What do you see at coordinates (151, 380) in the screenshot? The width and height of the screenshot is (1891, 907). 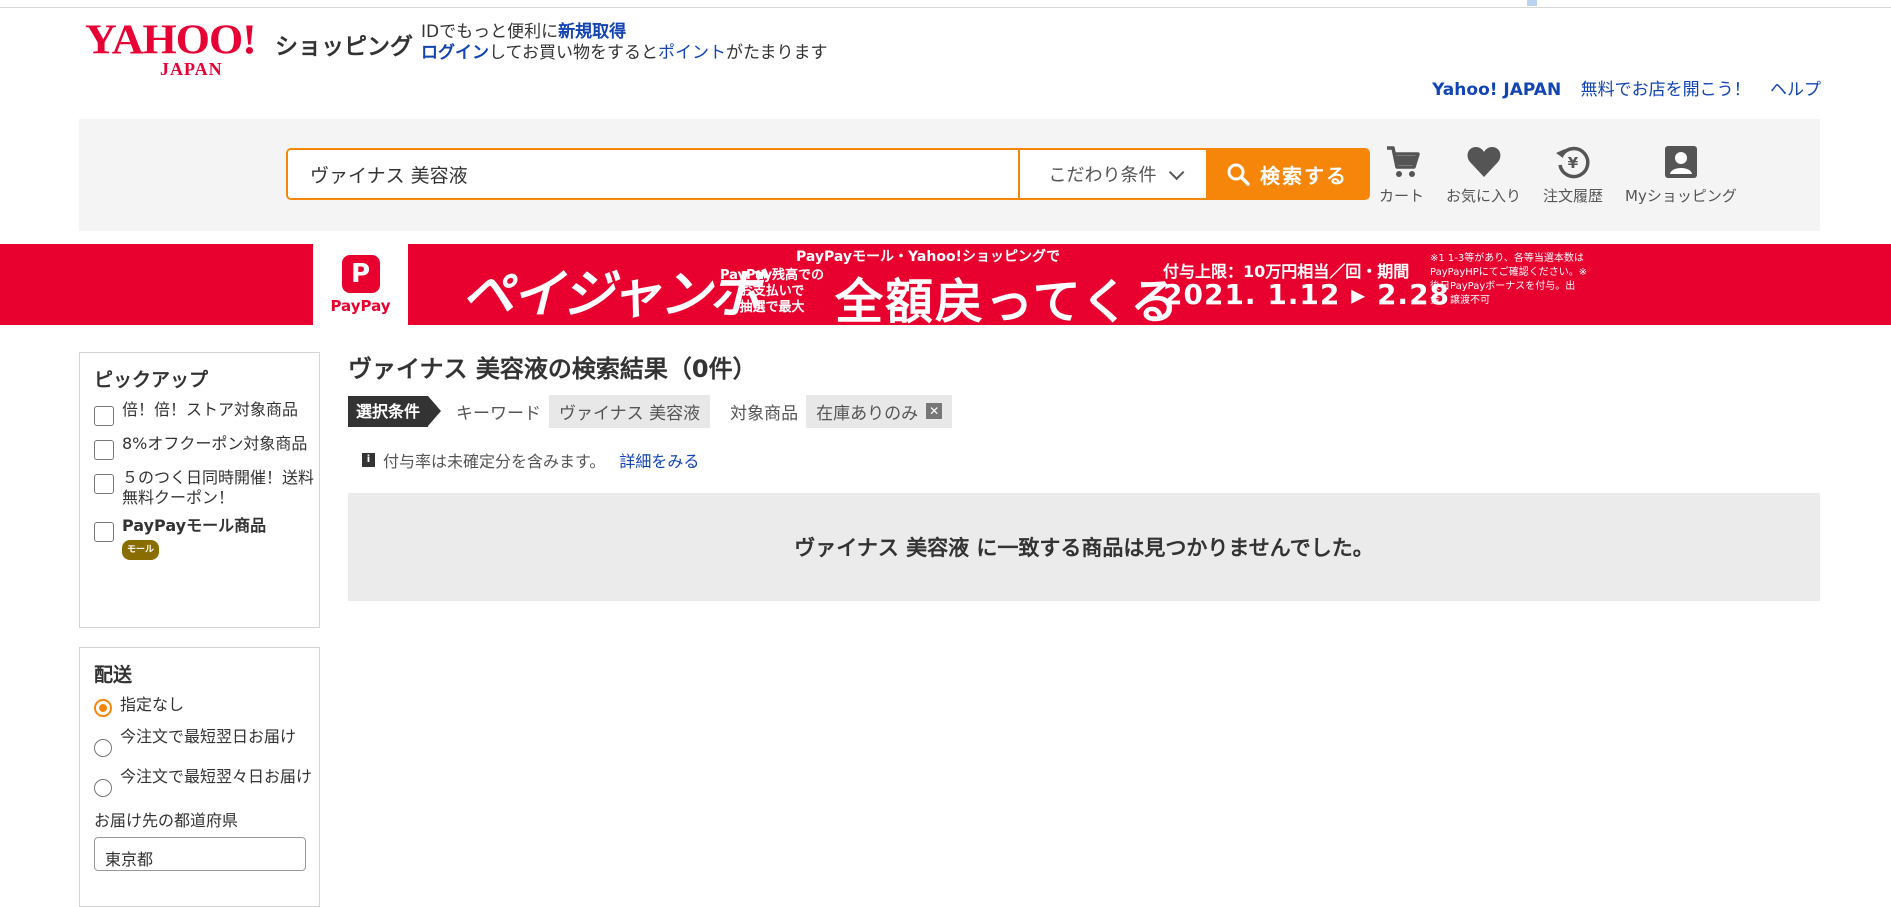 I see `pickup-title: ピックアップ` at bounding box center [151, 380].